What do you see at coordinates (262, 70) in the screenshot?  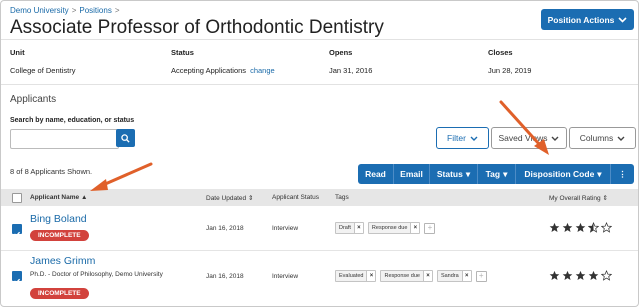 I see `status-change-link: change` at bounding box center [262, 70].